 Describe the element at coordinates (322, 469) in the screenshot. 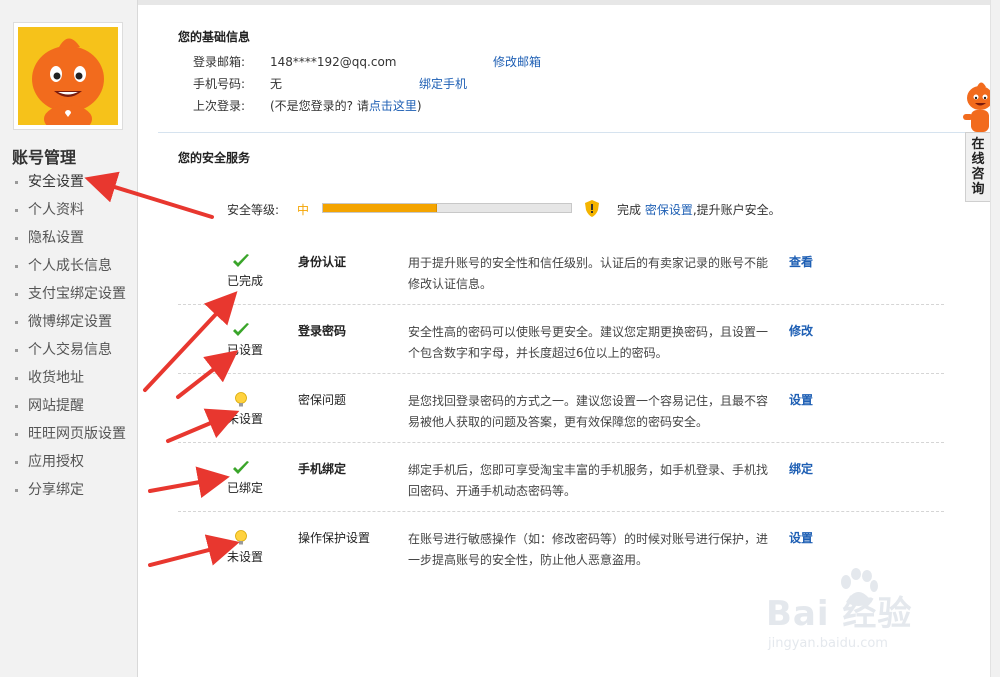

I see `service-name: 手机绑定` at that location.